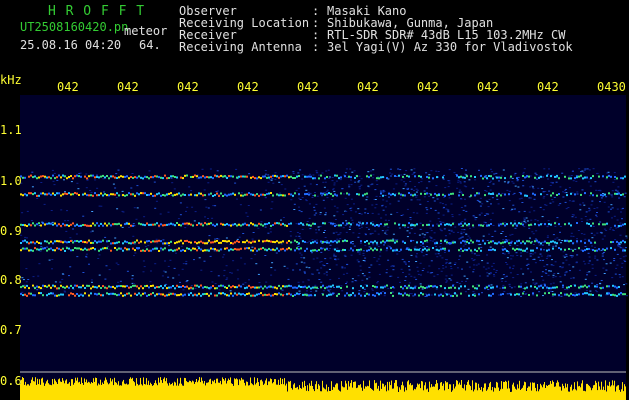 This screenshot has width=629, height=400. Describe the element at coordinates (11, 181) in the screenshot. I see `freq-tick-label: 1.0` at that location.